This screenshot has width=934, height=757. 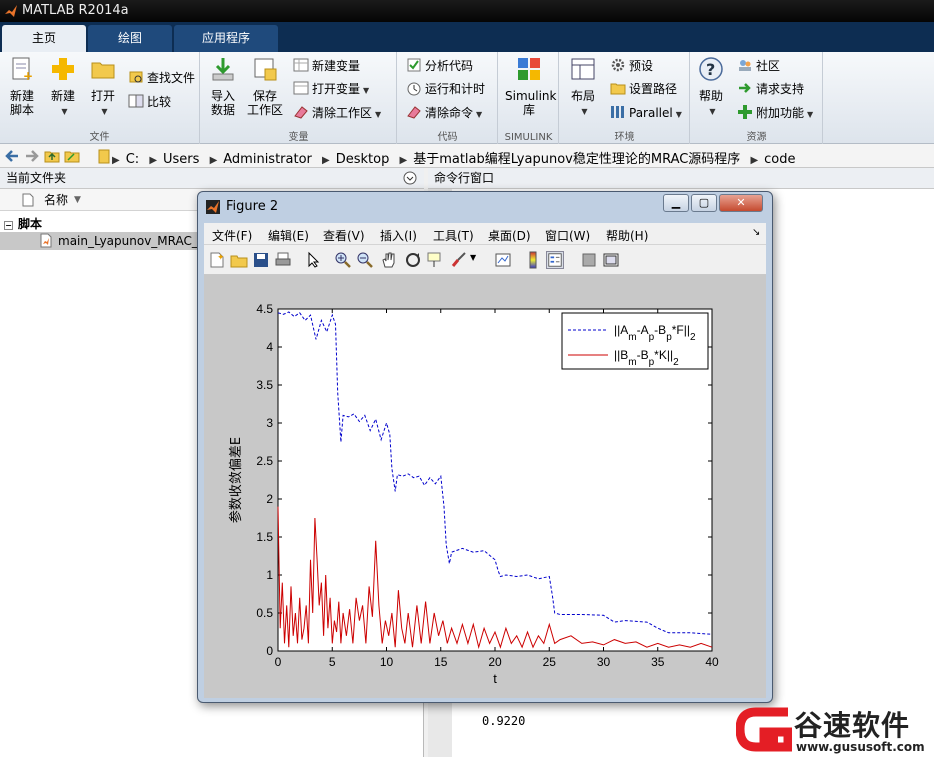 What do you see at coordinates (704, 203) in the screenshot?
I see `maximize-button: ▢` at bounding box center [704, 203].